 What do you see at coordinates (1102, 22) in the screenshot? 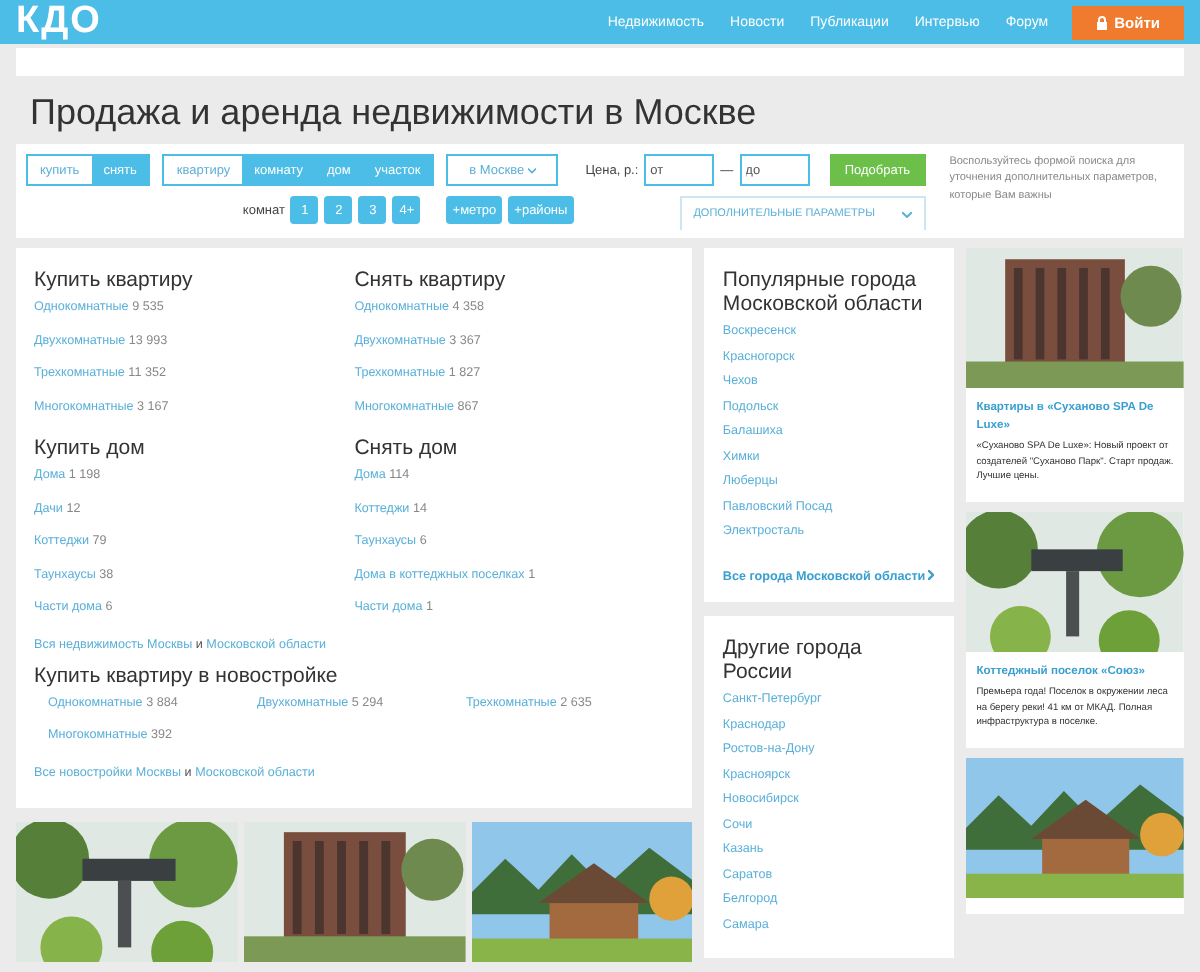
I see `lock-icon` at bounding box center [1102, 22].